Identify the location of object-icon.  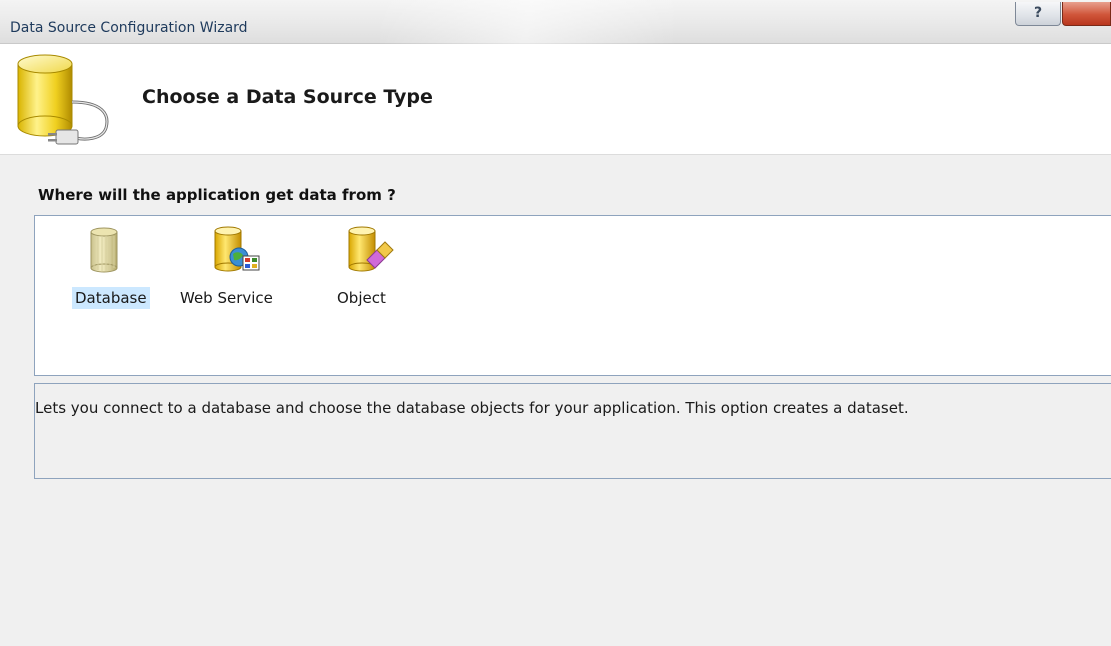
(371, 249).